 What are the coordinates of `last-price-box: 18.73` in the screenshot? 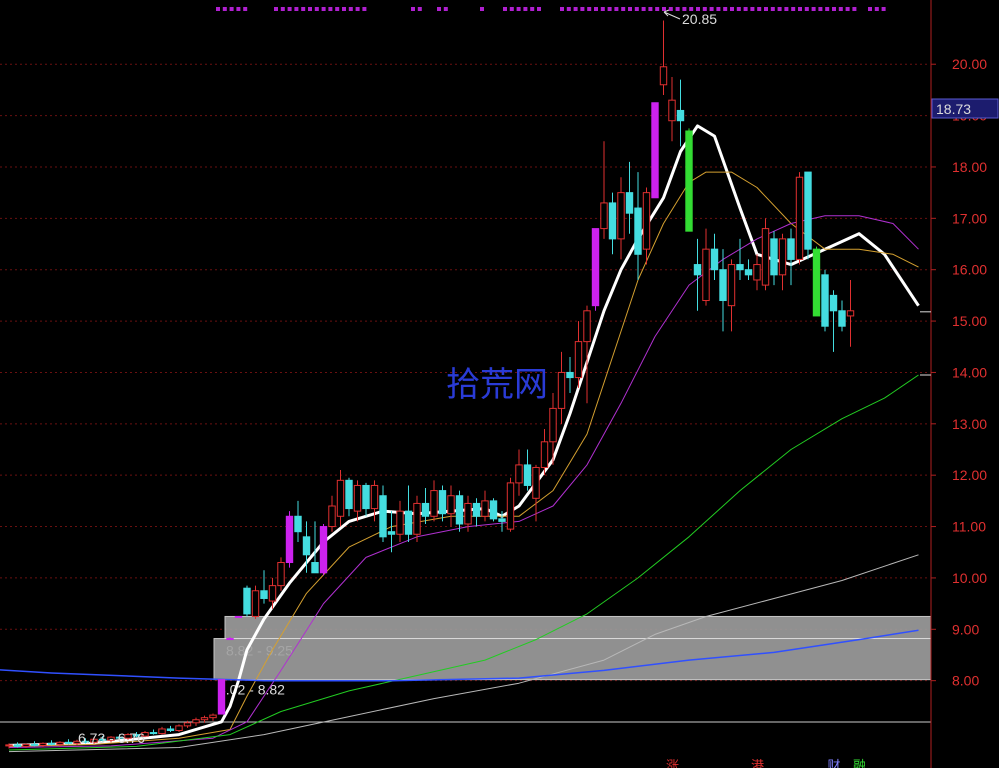 It's located at (965, 108).